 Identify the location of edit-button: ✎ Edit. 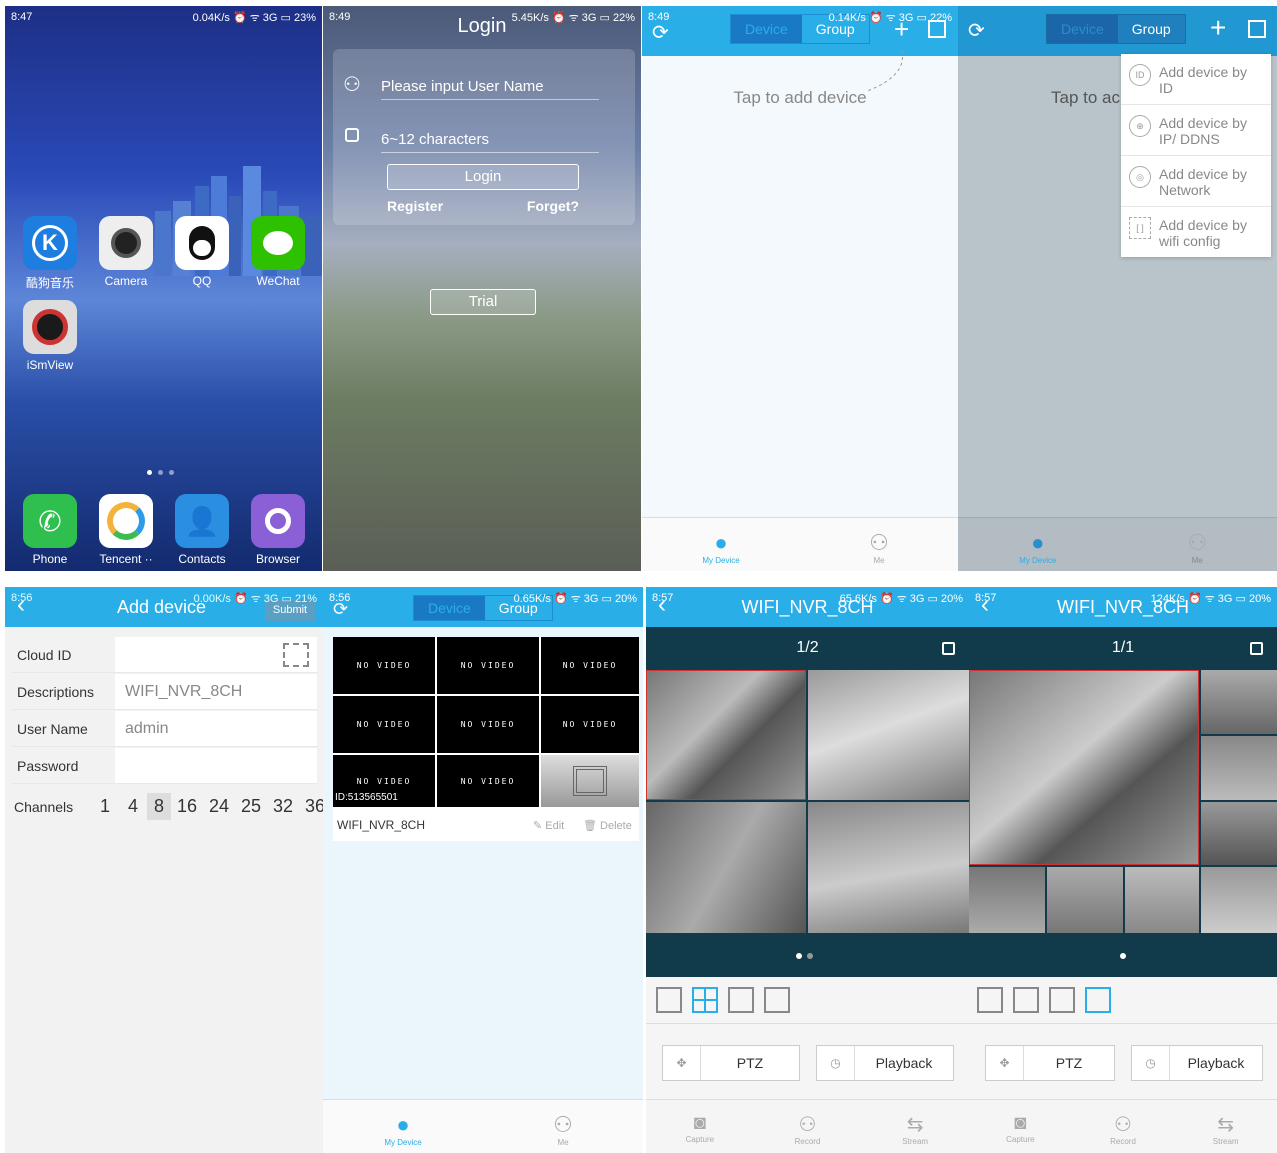
(548, 825).